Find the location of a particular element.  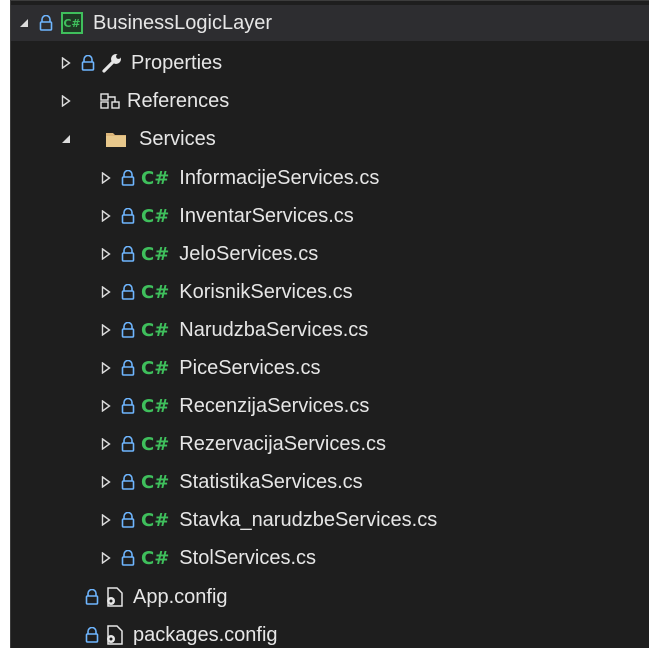

list-item: C# NarudzbaServices.cs is located at coordinates (330, 330).